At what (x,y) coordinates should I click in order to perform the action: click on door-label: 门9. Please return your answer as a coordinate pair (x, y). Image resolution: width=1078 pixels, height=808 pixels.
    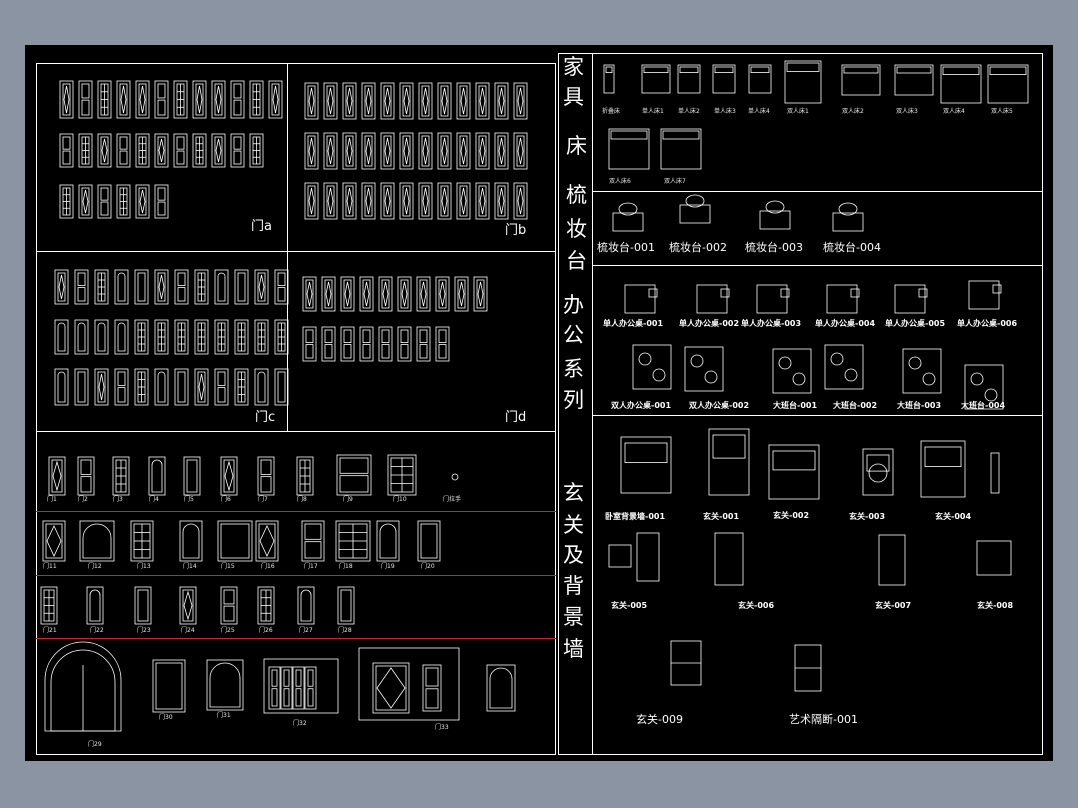
    Looking at the image, I should click on (348, 499).